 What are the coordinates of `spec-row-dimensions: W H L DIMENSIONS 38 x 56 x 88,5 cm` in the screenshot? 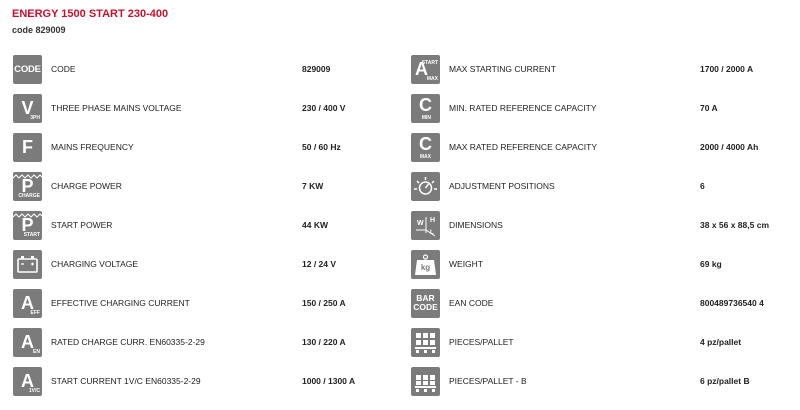 It's located at (598, 225).